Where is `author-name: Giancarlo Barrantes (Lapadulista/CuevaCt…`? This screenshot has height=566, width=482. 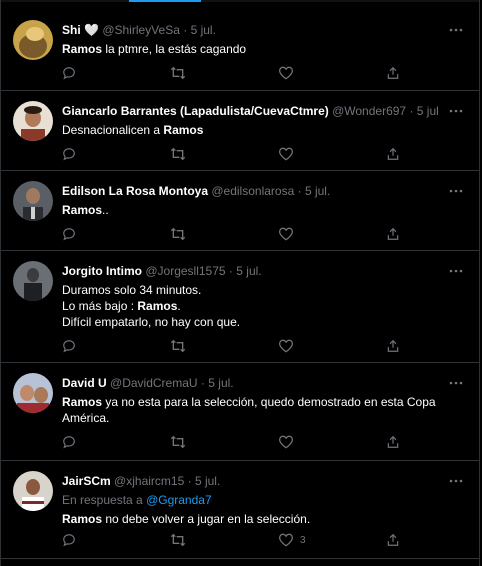 author-name: Giancarlo Barrantes (Lapadulista/CuevaCt… is located at coordinates (195, 111).